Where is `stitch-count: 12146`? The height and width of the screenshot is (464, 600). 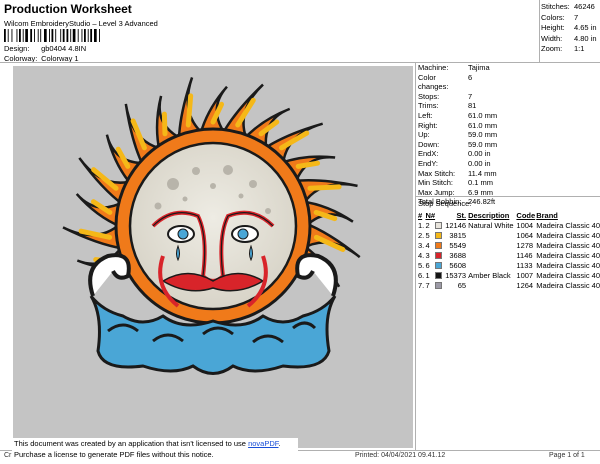 stitch-count: 12146 is located at coordinates (456, 225).